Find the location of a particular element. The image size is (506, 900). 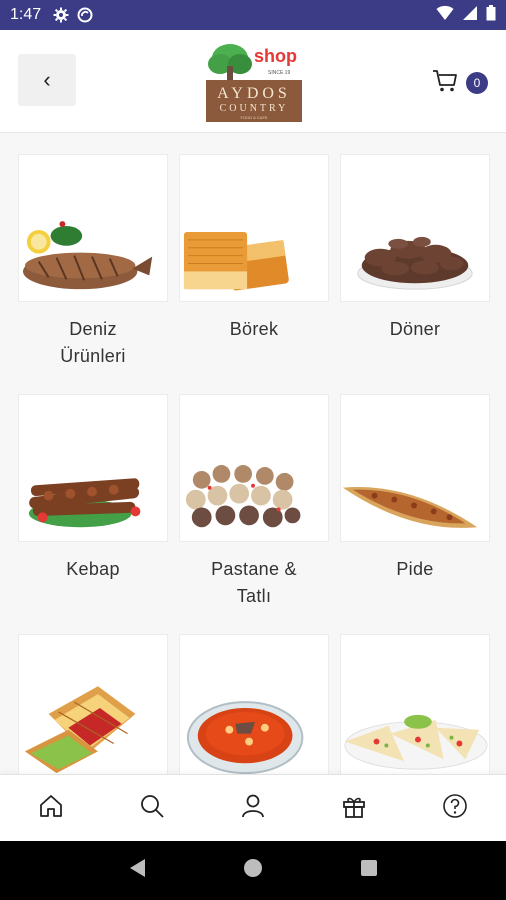

category-card-corba is located at coordinates (254, 708).